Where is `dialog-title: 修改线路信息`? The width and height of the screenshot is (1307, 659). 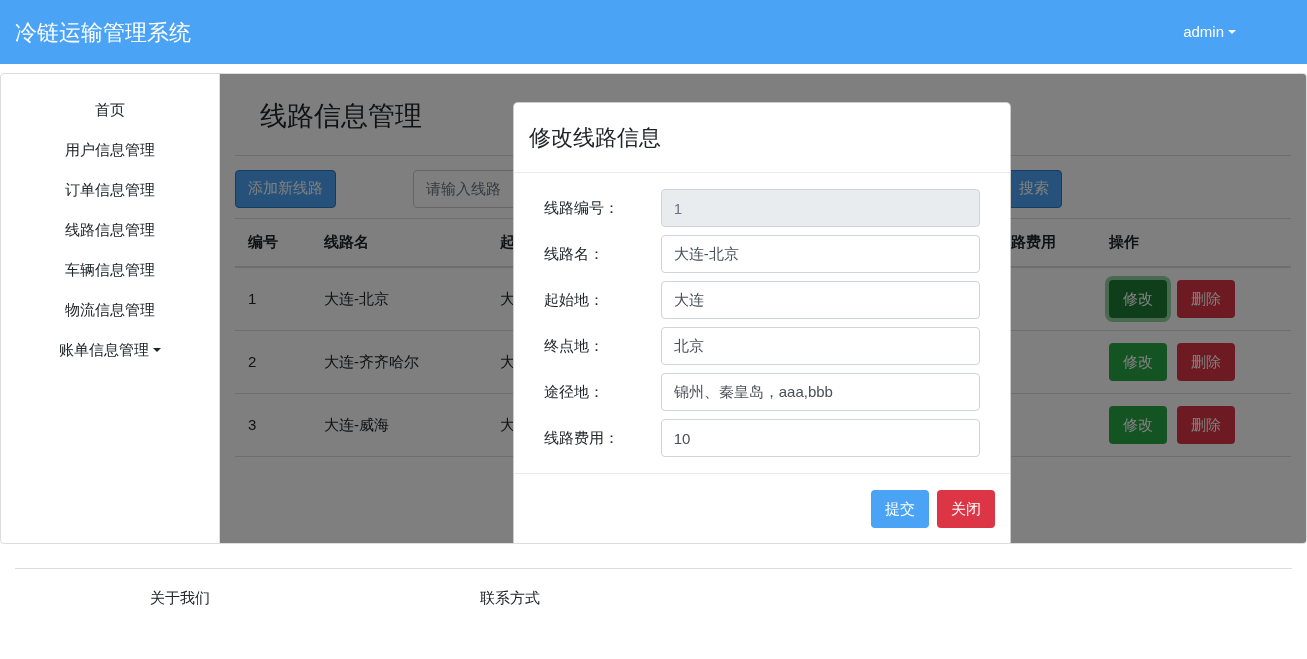 dialog-title: 修改线路信息 is located at coordinates (595, 138).